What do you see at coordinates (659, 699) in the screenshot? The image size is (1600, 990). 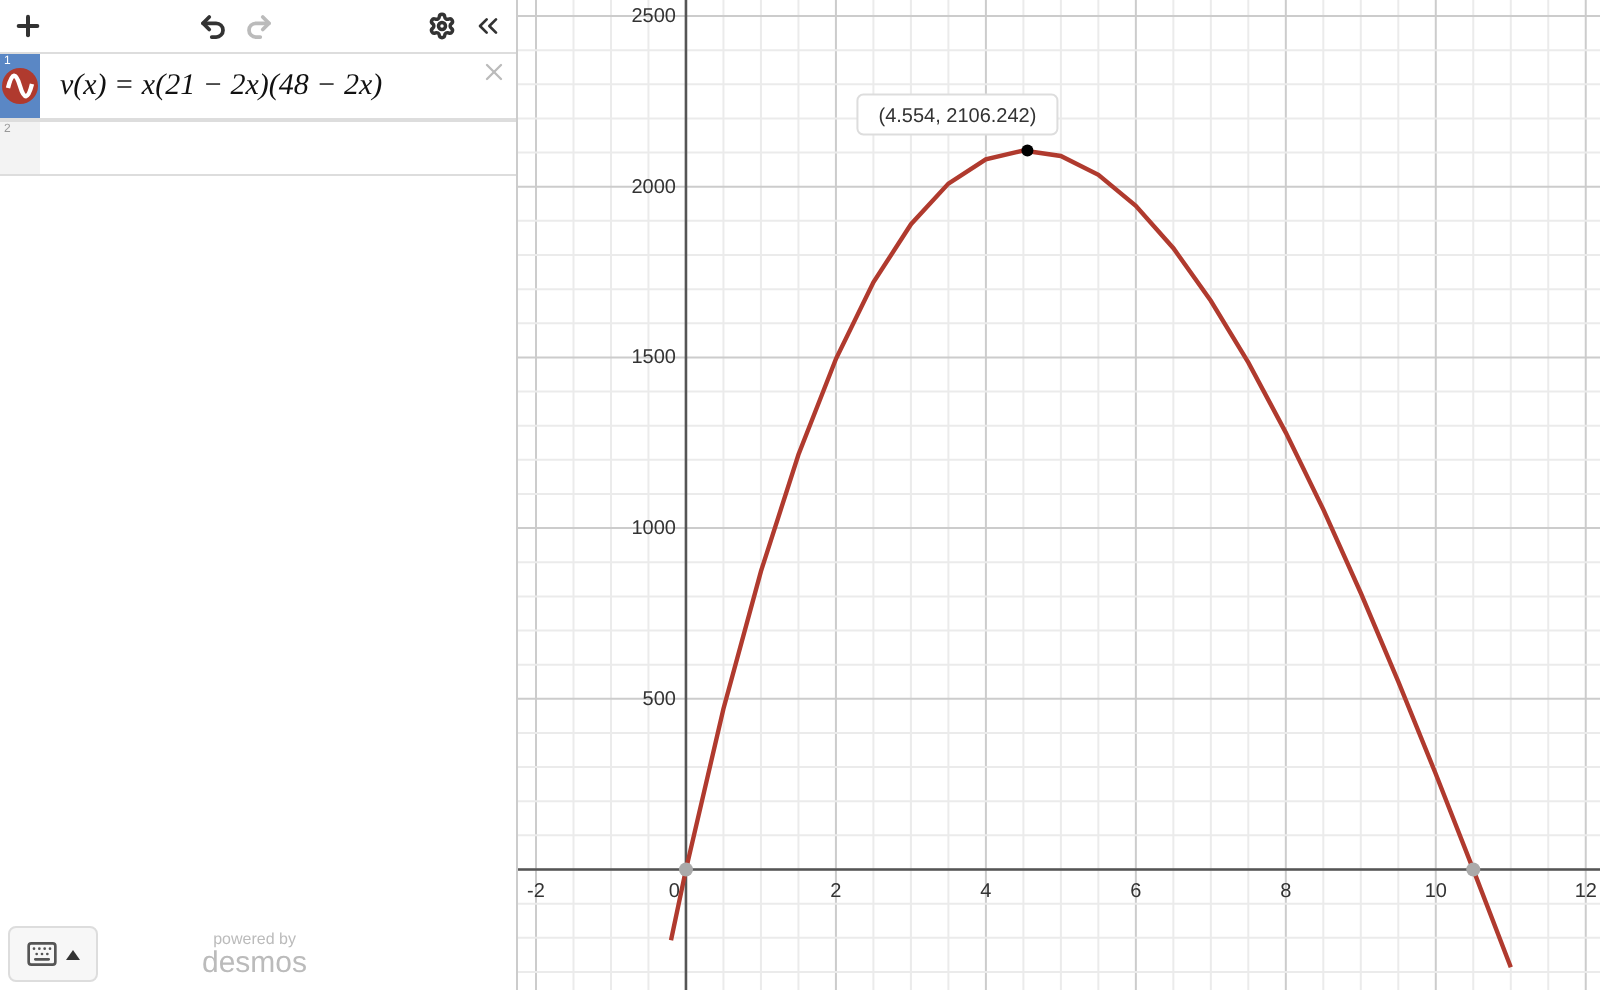 I see `y-tick-label: 500` at bounding box center [659, 699].